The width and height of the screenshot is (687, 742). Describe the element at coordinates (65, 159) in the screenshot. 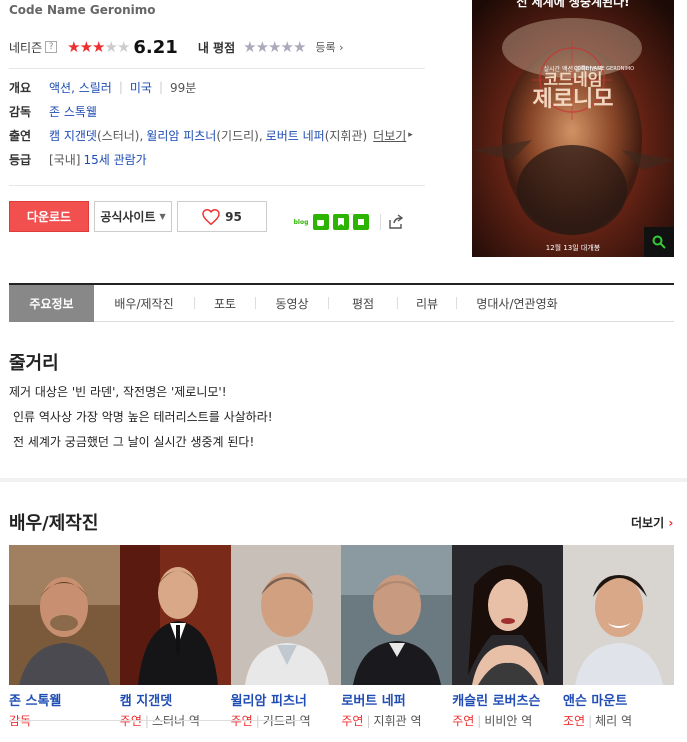

I see `grade-region: [국내]` at that location.